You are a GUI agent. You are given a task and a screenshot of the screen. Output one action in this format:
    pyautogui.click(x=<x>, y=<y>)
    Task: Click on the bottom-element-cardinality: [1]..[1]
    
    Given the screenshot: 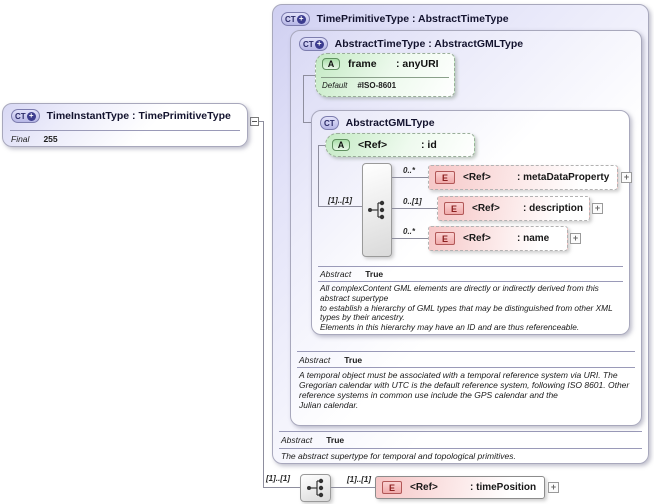 What is the action you would take?
    pyautogui.click(x=359, y=479)
    